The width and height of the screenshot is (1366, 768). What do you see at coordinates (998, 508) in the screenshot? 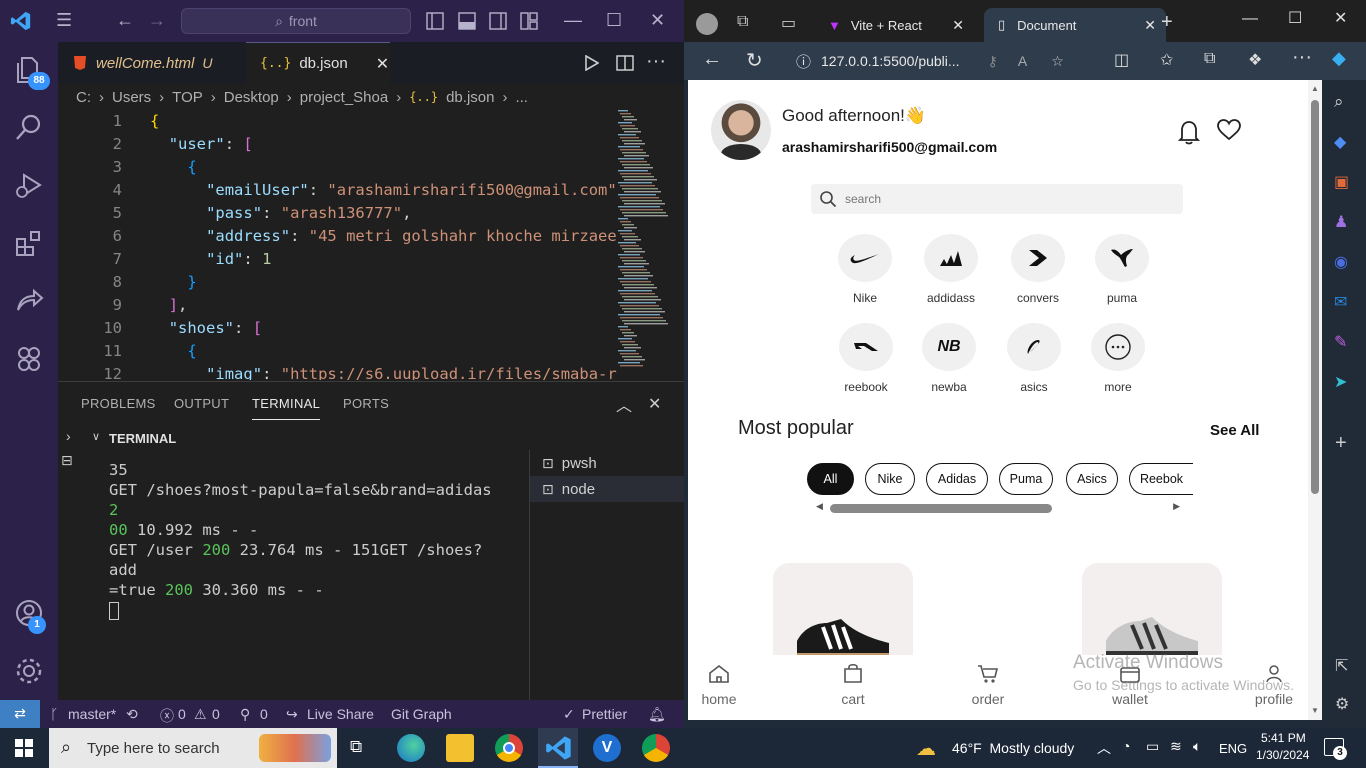
I see `filter-scrollbar: ◀ ▶` at bounding box center [998, 508].